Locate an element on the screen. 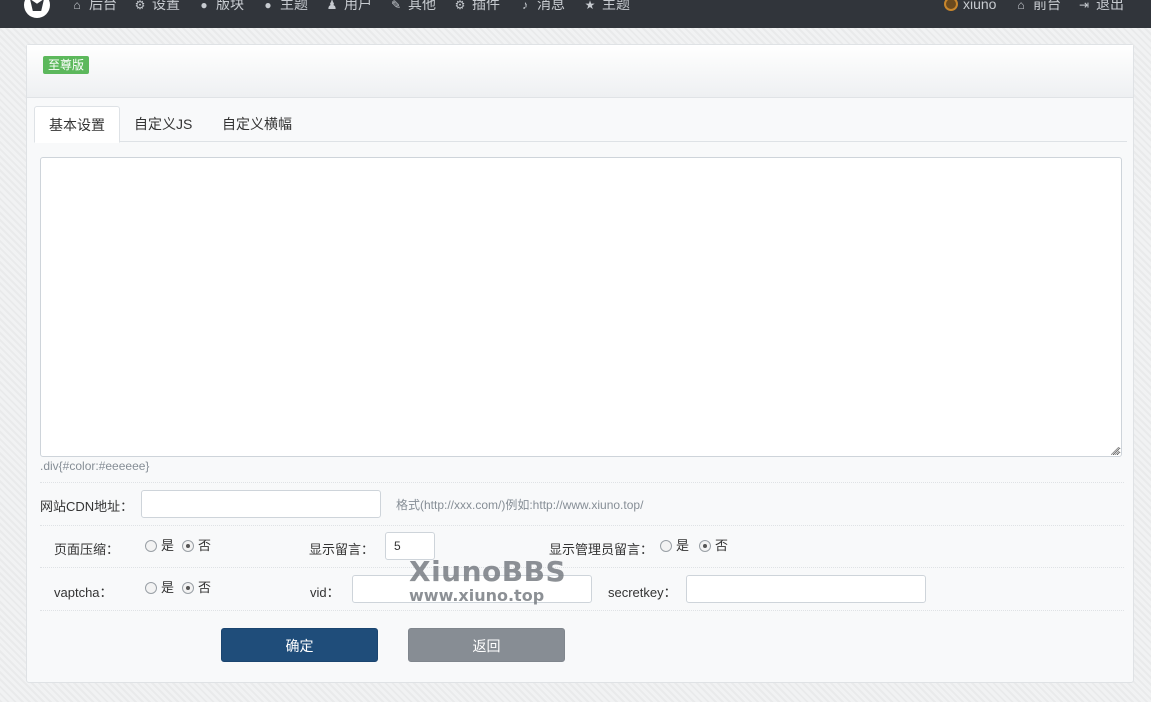 The image size is (1151, 702). admin-comment-no-radio: 否 is located at coordinates (713, 546).